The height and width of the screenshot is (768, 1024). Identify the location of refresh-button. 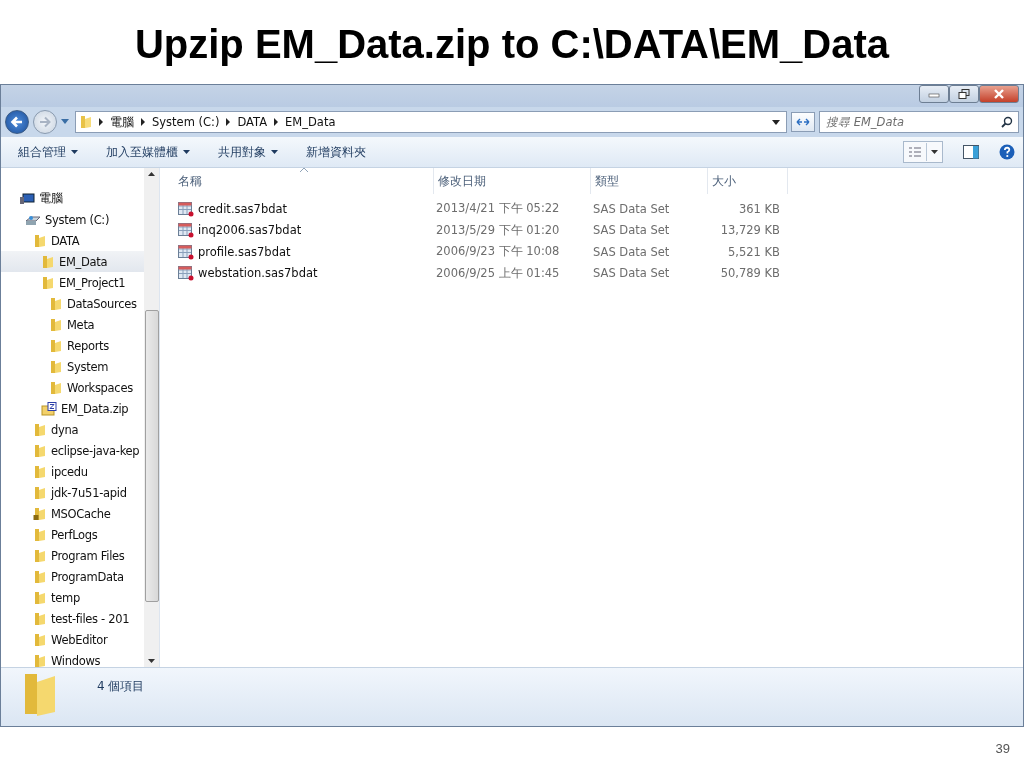
(803, 122).